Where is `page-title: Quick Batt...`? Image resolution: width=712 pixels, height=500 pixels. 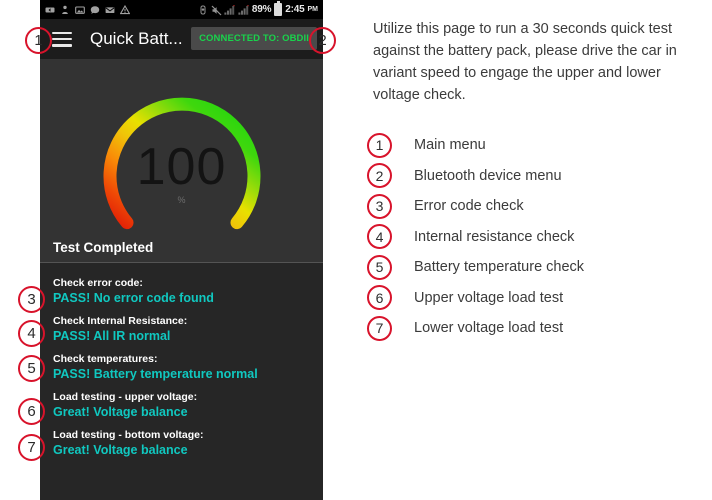
page-title: Quick Batt... is located at coordinates (136, 38).